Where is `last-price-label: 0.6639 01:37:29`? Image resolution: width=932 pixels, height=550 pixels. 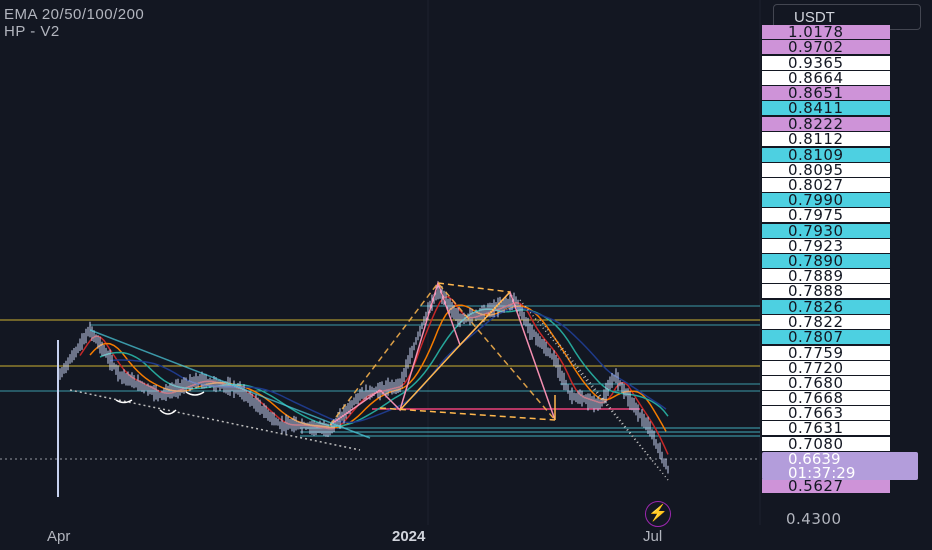 last-price-label: 0.6639 01:37:29 is located at coordinates (840, 467).